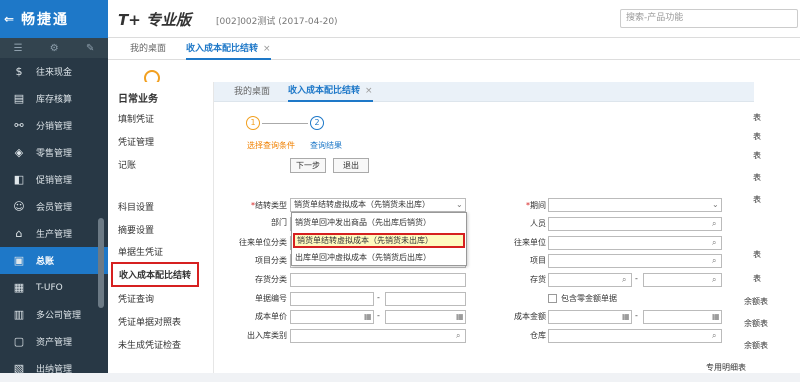  What do you see at coordinates (636, 315) in the screenshot?
I see `range-dash: -` at bounding box center [636, 315].